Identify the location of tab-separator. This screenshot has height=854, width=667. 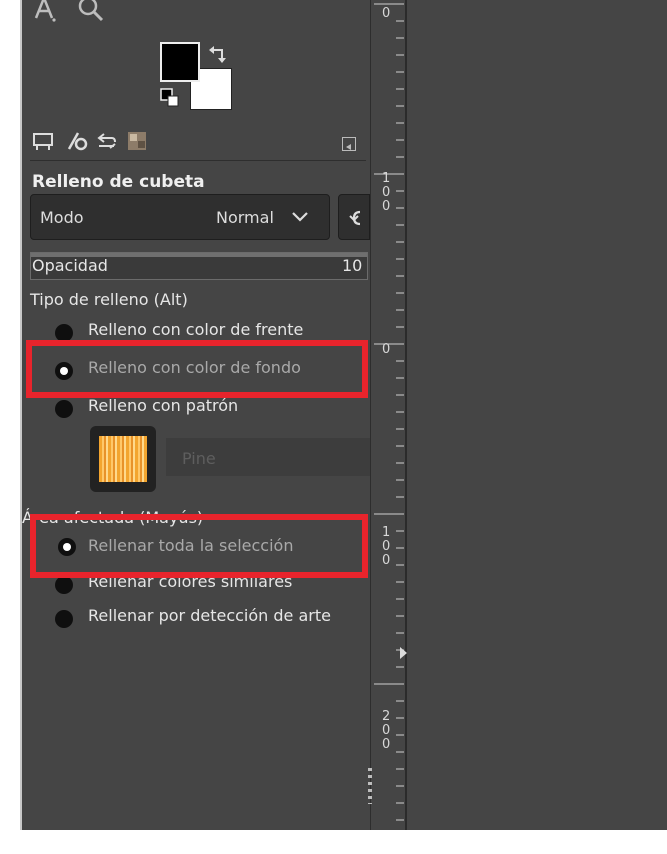
(198, 160).